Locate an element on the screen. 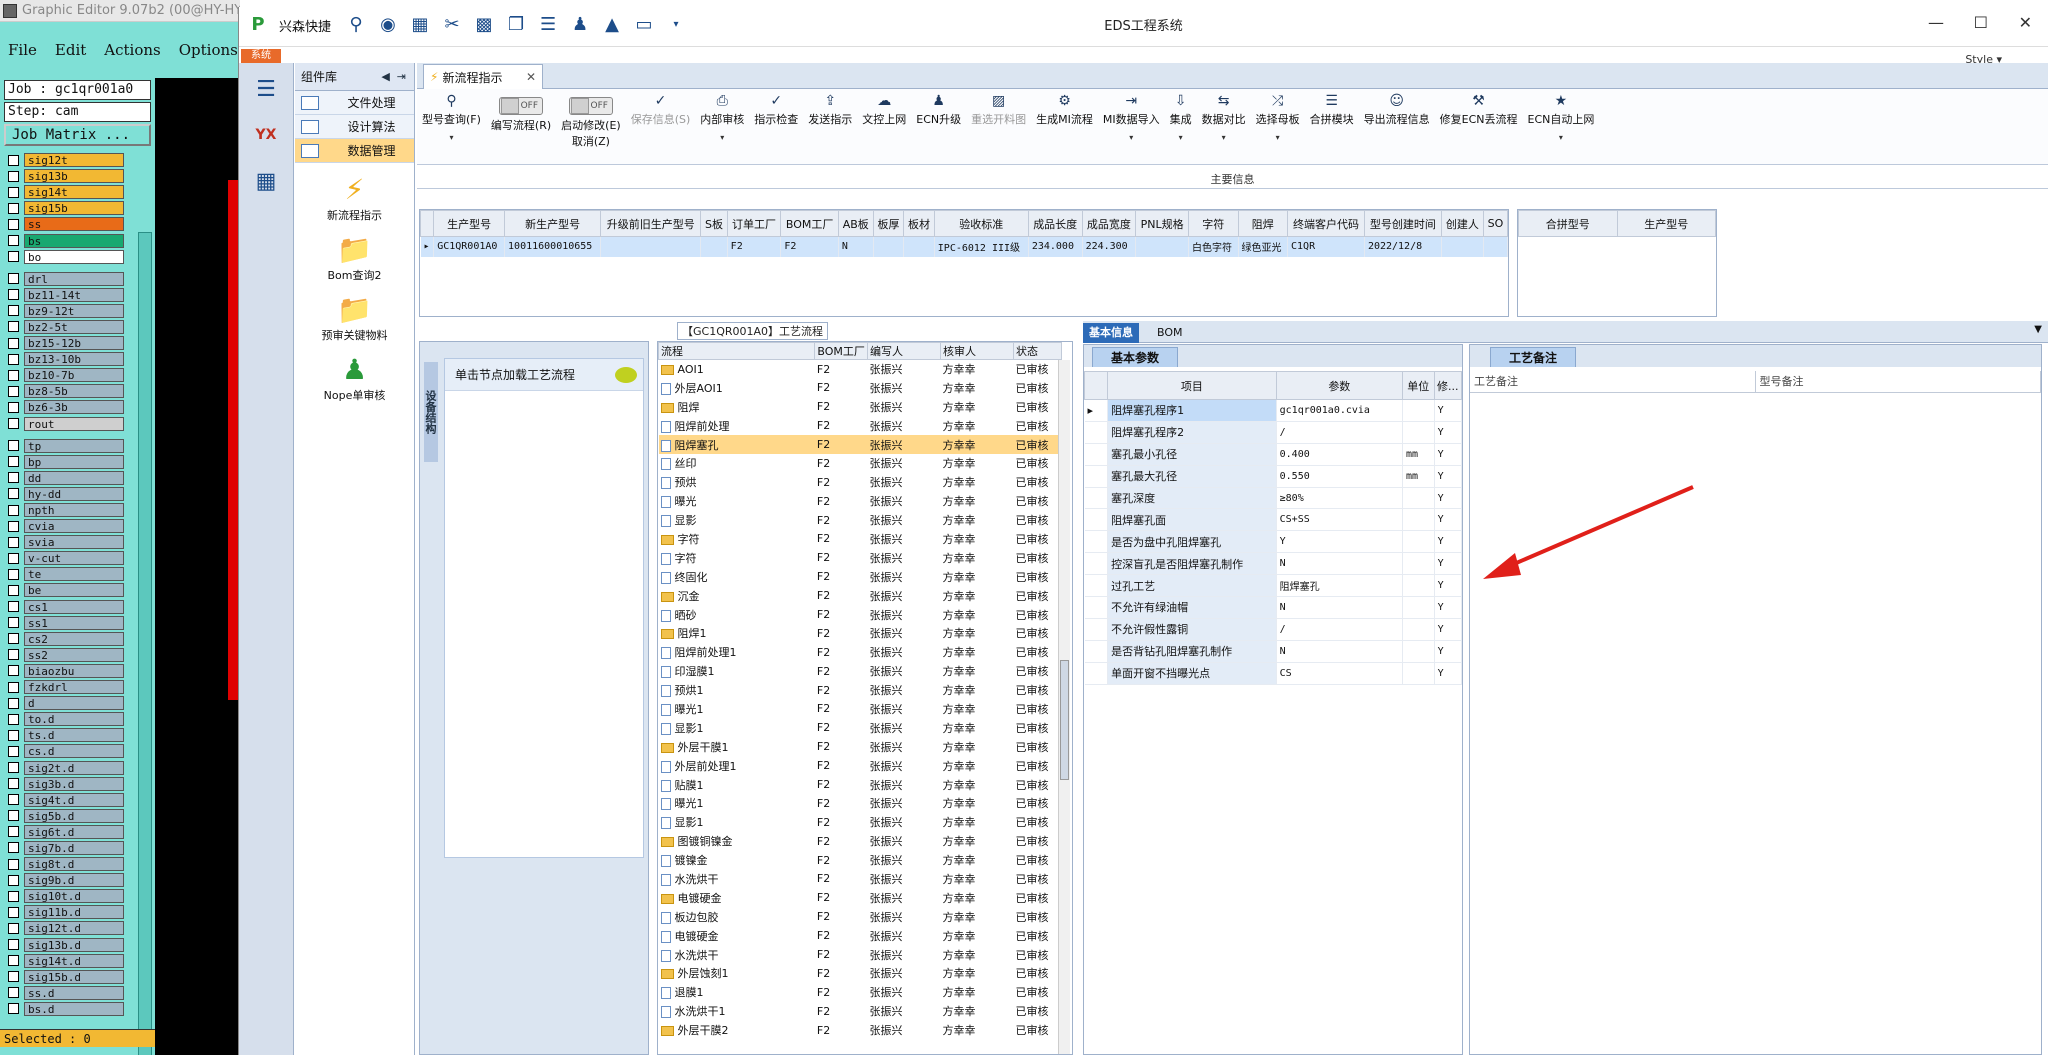 The width and height of the screenshot is (2048, 1055). tree-node: 退膜1 is located at coordinates (737, 992).